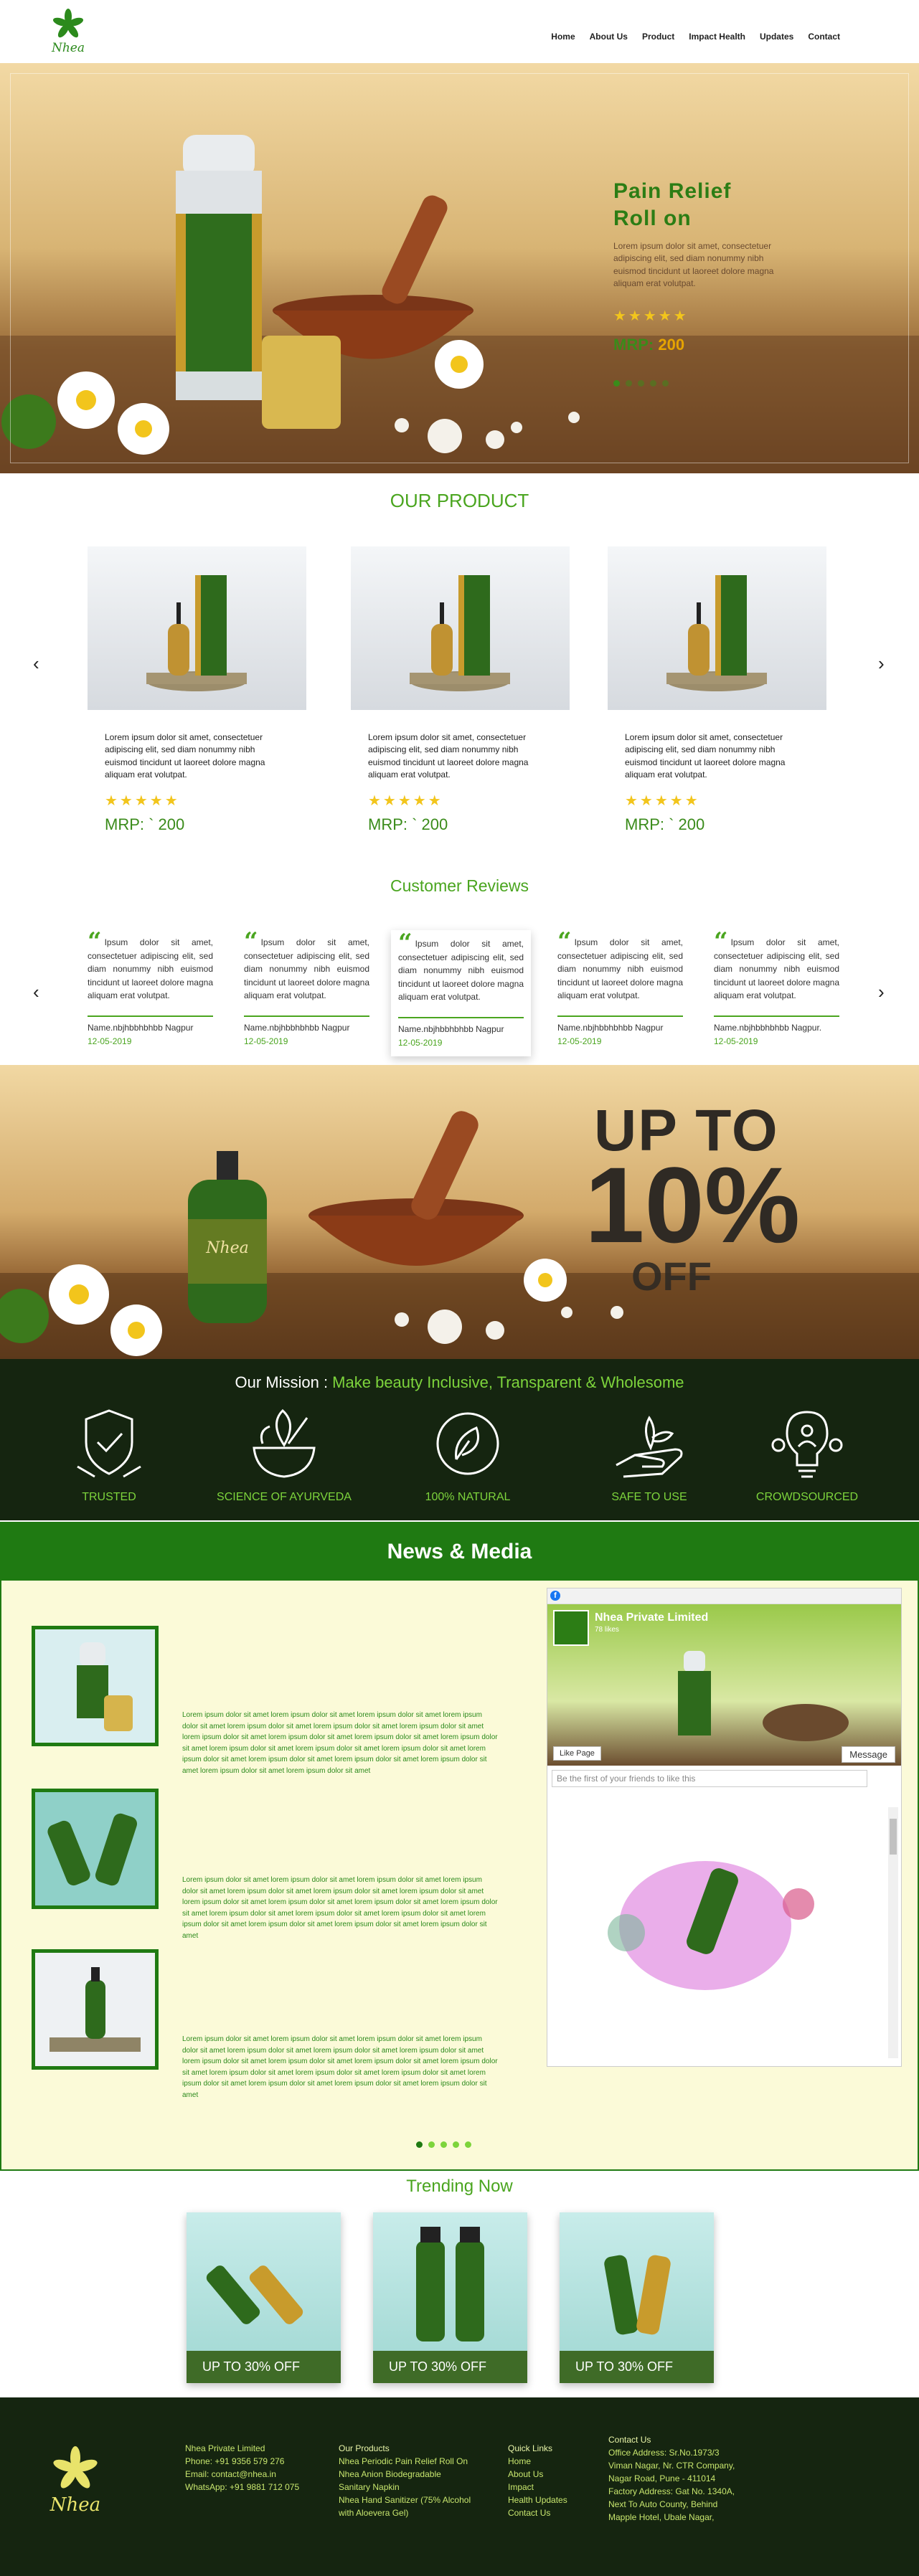  What do you see at coordinates (717, 37) in the screenshot?
I see `nav-impact-health: Impact Health` at bounding box center [717, 37].